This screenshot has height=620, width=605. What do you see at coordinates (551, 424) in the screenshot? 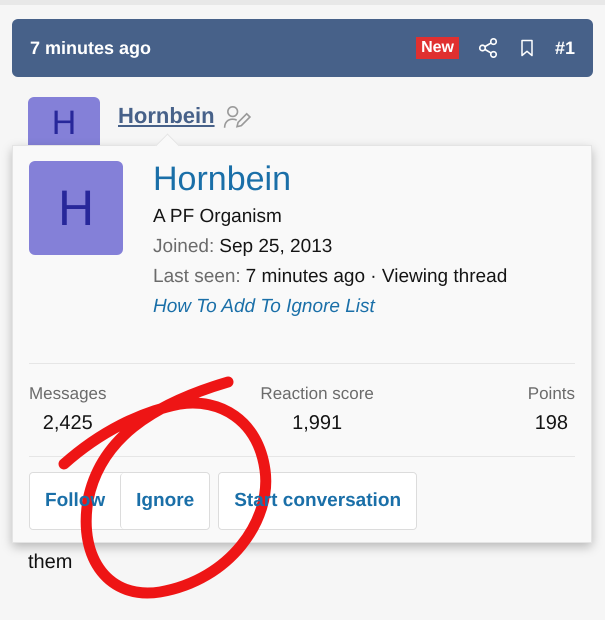
I see `stat-value: 198` at bounding box center [551, 424].